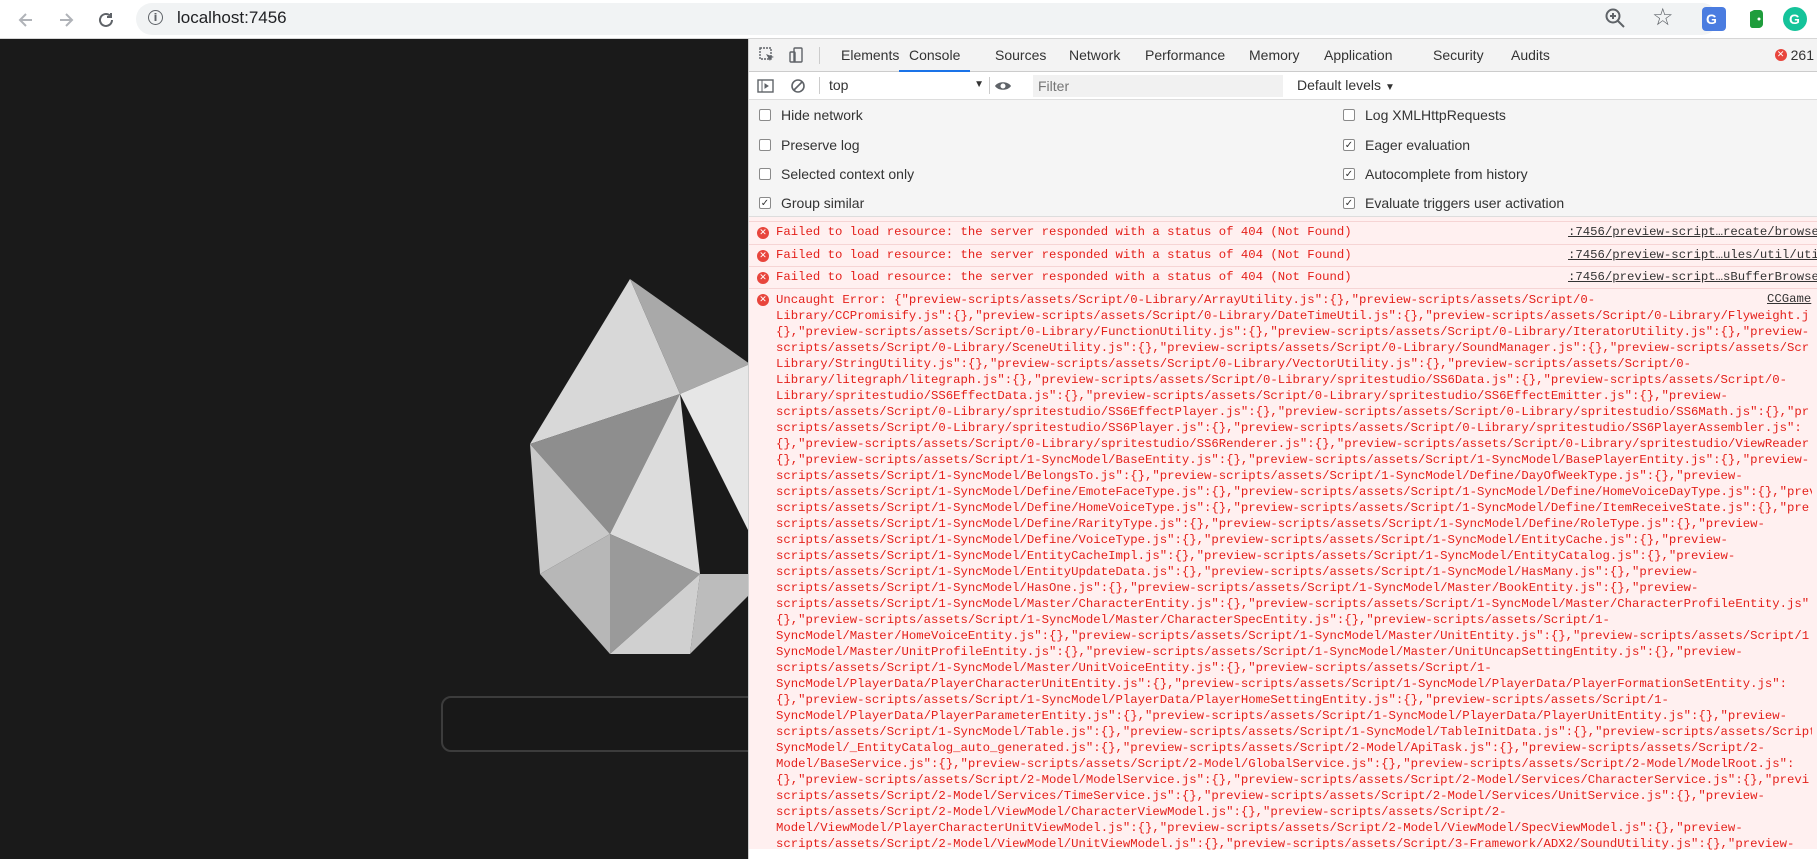  Describe the element at coordinates (848, 174) in the screenshot. I see `setting-label: Selected context only` at that location.